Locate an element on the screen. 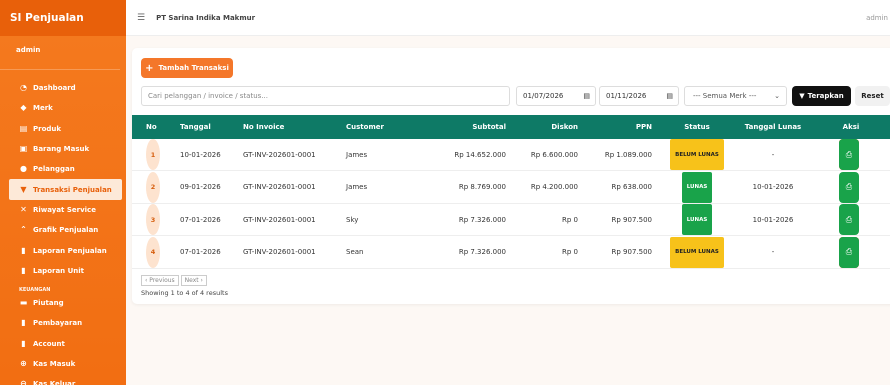 This screenshot has height=385, width=890. truck-icon: ▣ is located at coordinates (23, 149).